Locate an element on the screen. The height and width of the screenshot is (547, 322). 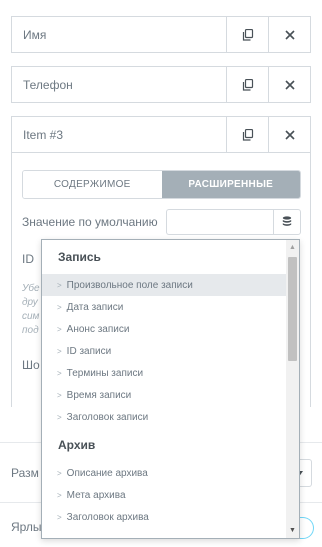
dropdown-scrollbar: ▲ ▼ is located at coordinates (292, 389).